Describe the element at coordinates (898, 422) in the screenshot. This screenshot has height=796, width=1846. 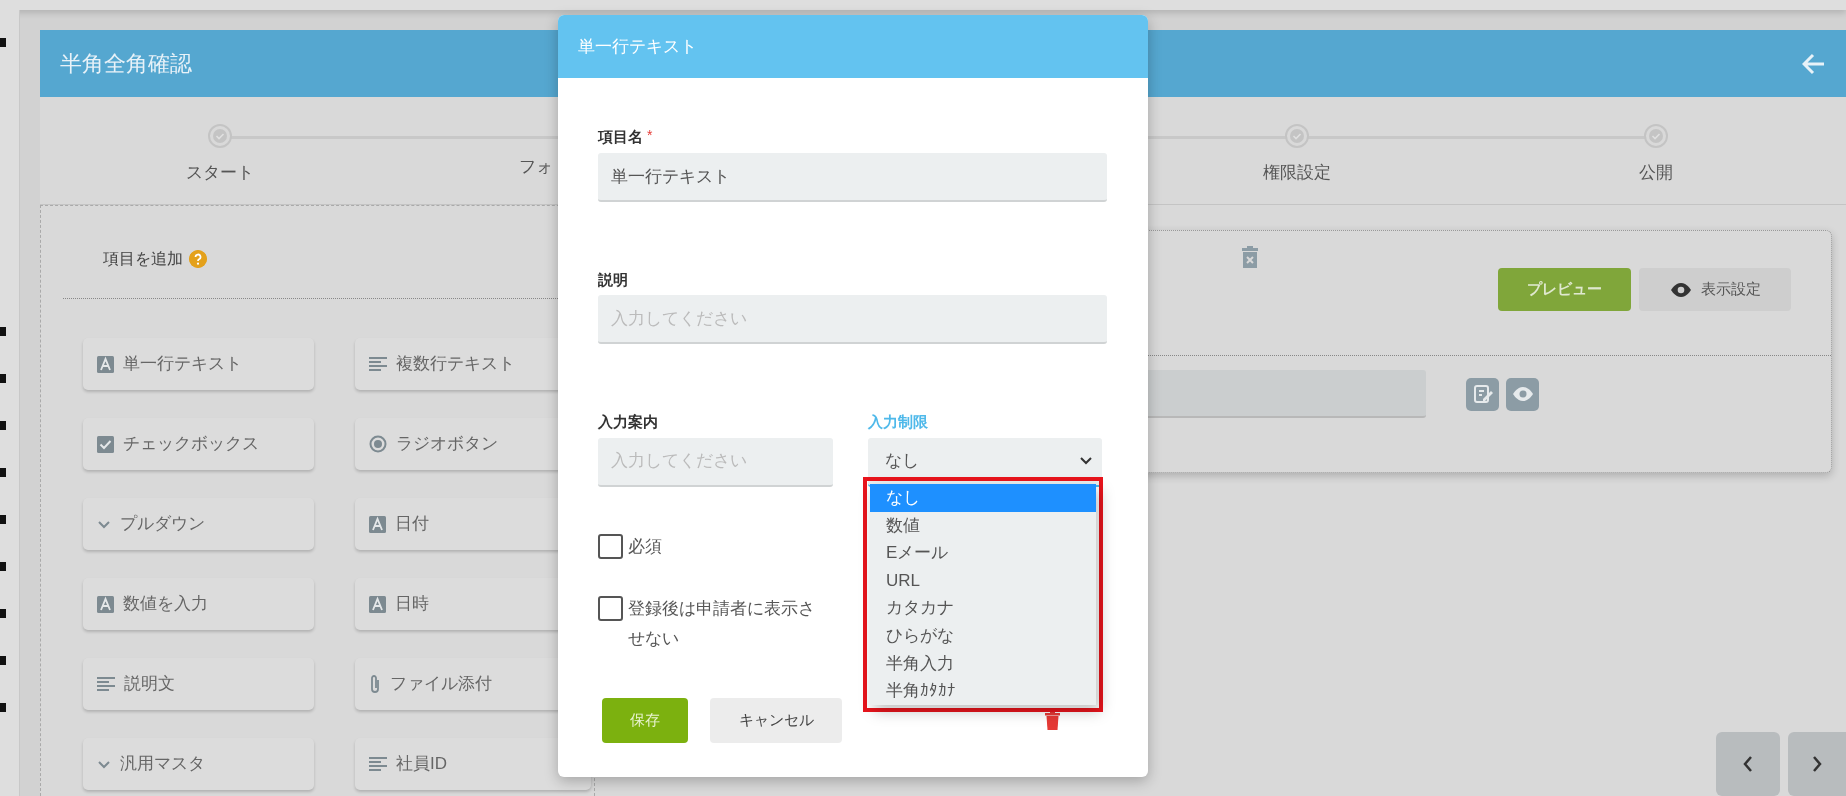
I see `field-label: 入力制限` at that location.